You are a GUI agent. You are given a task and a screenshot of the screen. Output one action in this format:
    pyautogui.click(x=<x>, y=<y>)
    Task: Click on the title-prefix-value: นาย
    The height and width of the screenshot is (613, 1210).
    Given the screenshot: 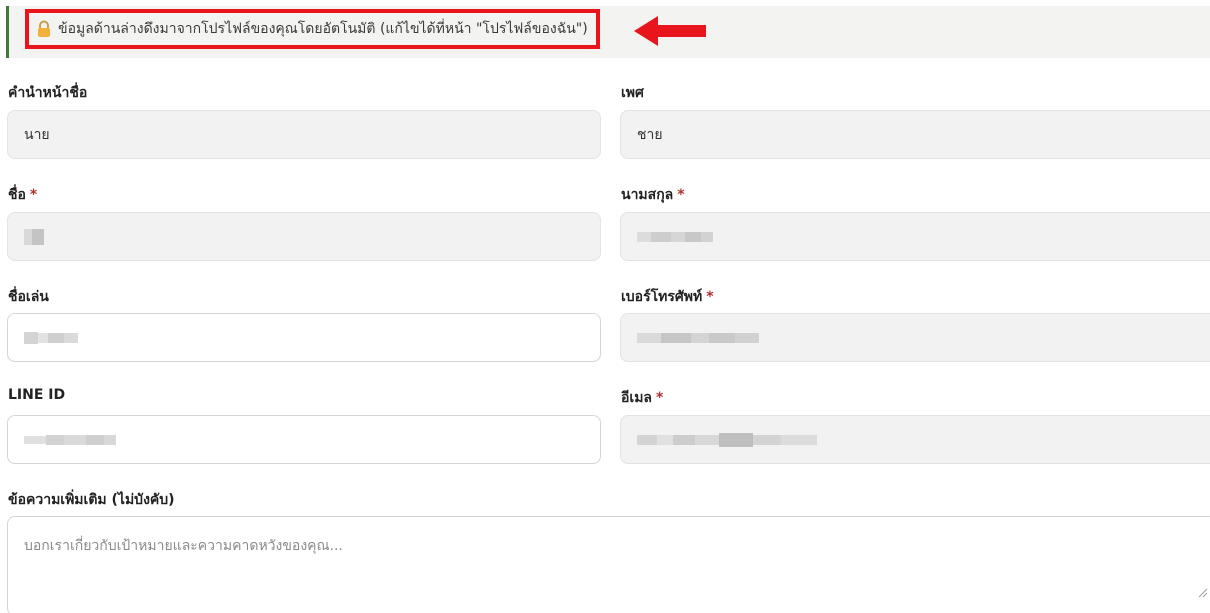 What is the action you would take?
    pyautogui.click(x=37, y=134)
    